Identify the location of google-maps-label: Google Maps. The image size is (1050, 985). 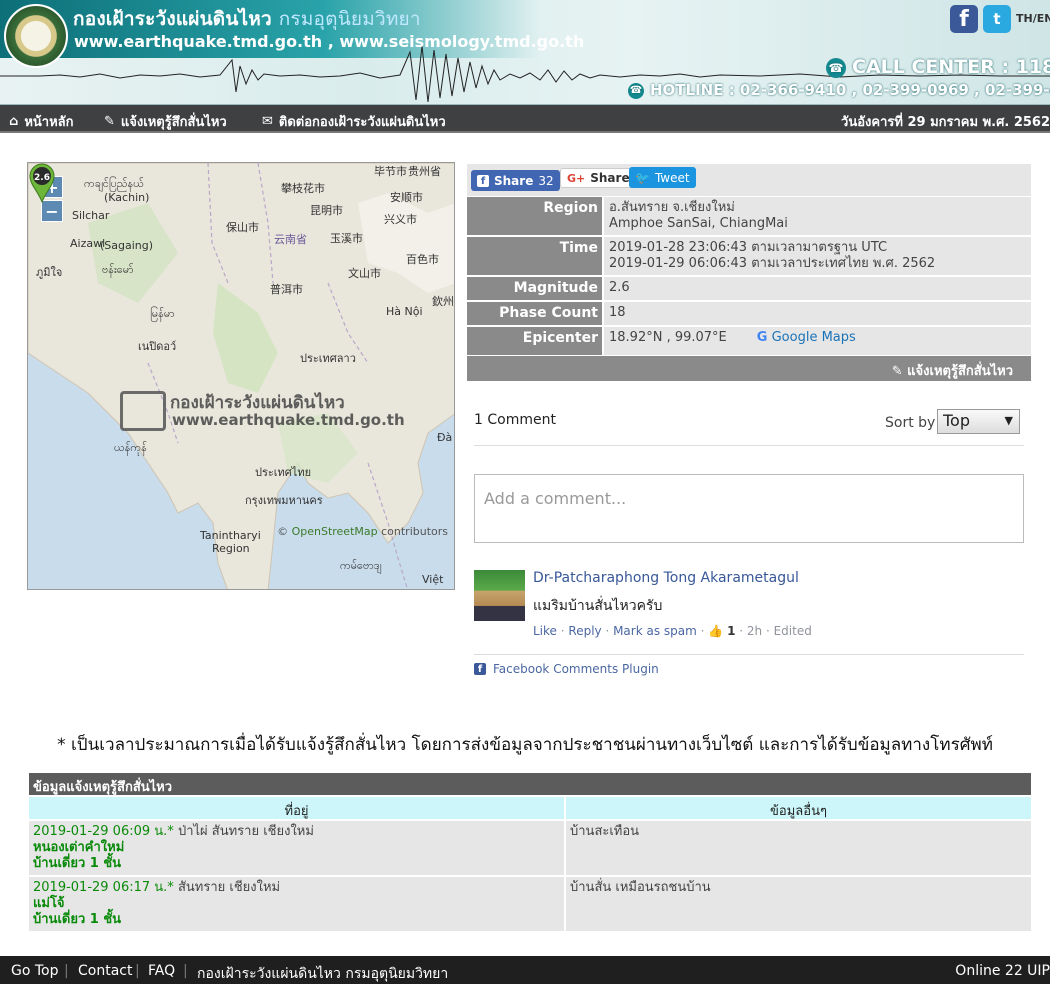
(813, 337).